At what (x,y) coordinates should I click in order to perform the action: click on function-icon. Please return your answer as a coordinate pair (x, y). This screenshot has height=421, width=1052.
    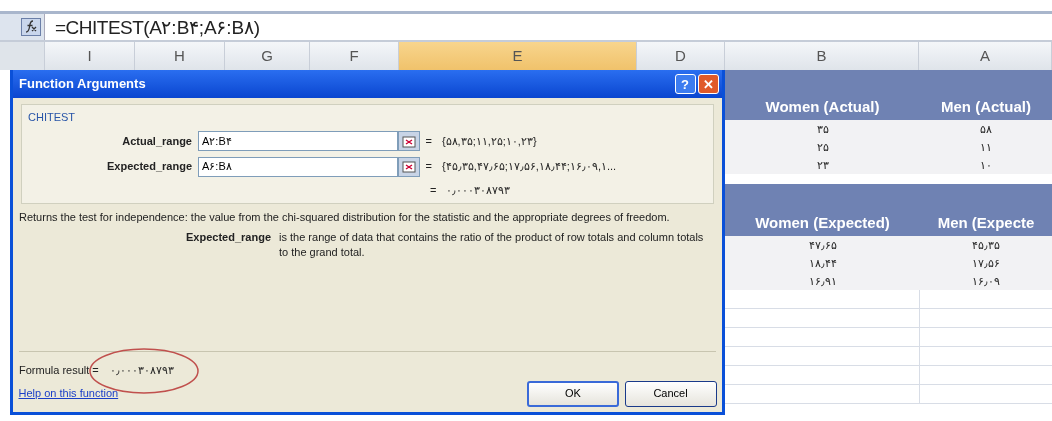
    Looking at the image, I should click on (31, 27).